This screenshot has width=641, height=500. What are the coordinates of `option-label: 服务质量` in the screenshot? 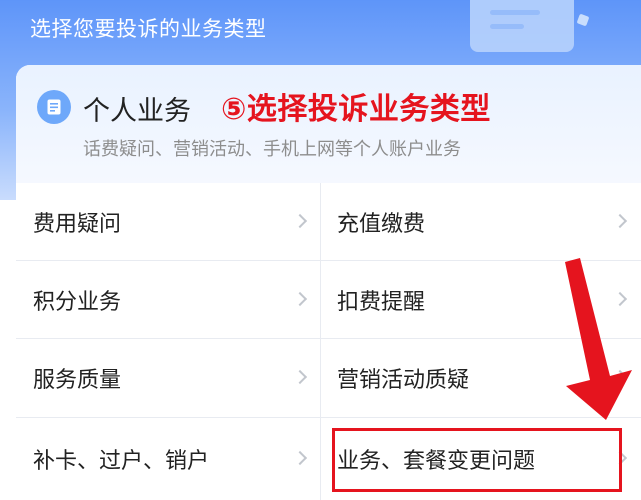 It's located at (77, 380).